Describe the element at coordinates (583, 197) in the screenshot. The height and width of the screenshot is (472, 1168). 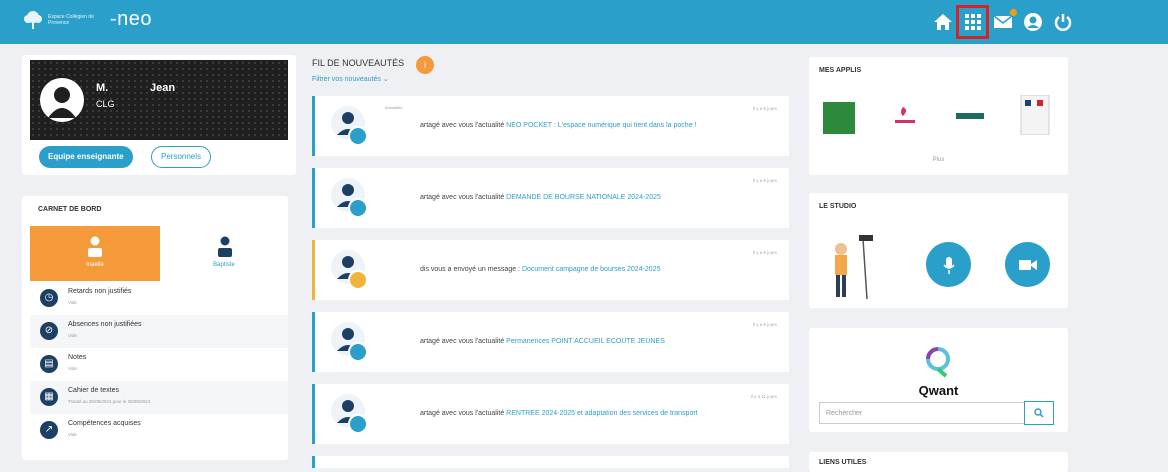
I see `feed-link: DEMANDE DE BOURSE NATIONALE 2024-2025` at that location.